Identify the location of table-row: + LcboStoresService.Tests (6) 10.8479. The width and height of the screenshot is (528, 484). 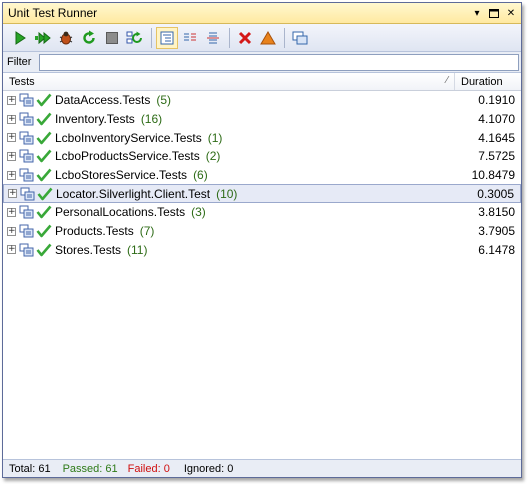
(262, 175).